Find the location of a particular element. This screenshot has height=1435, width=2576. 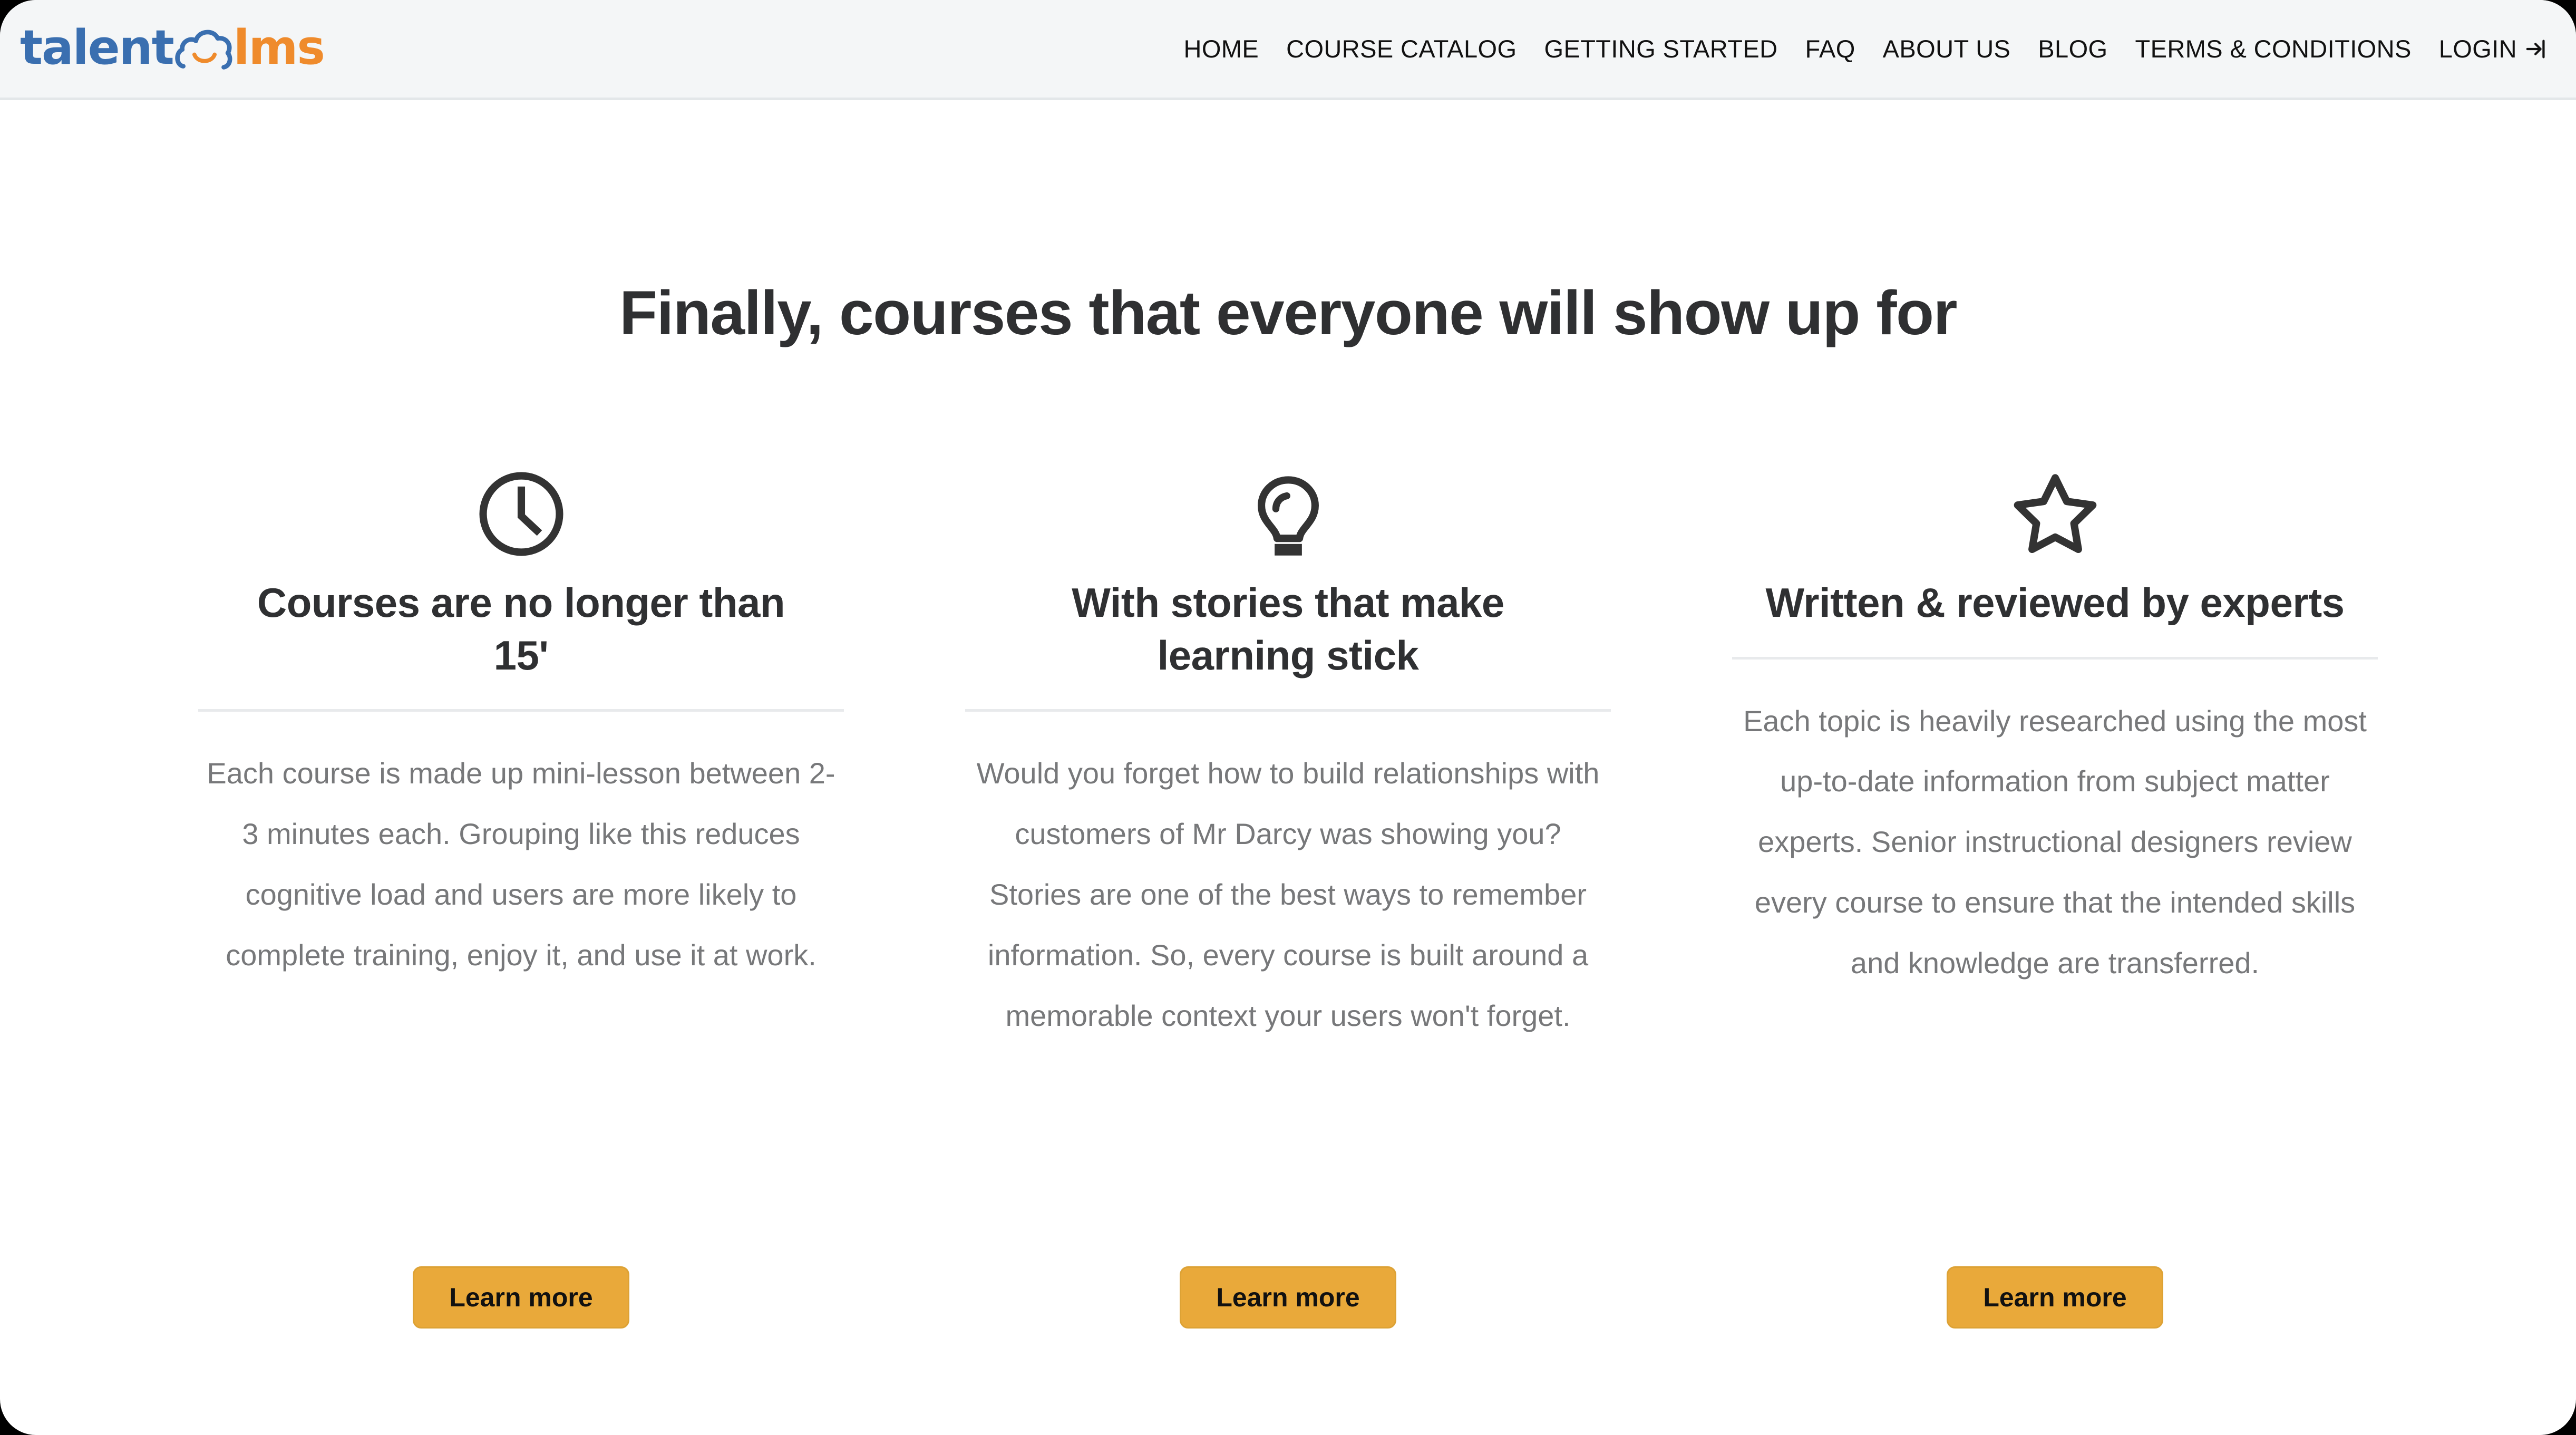

feature-title-3: Written & reviewed by experts is located at coordinates (2055, 602).